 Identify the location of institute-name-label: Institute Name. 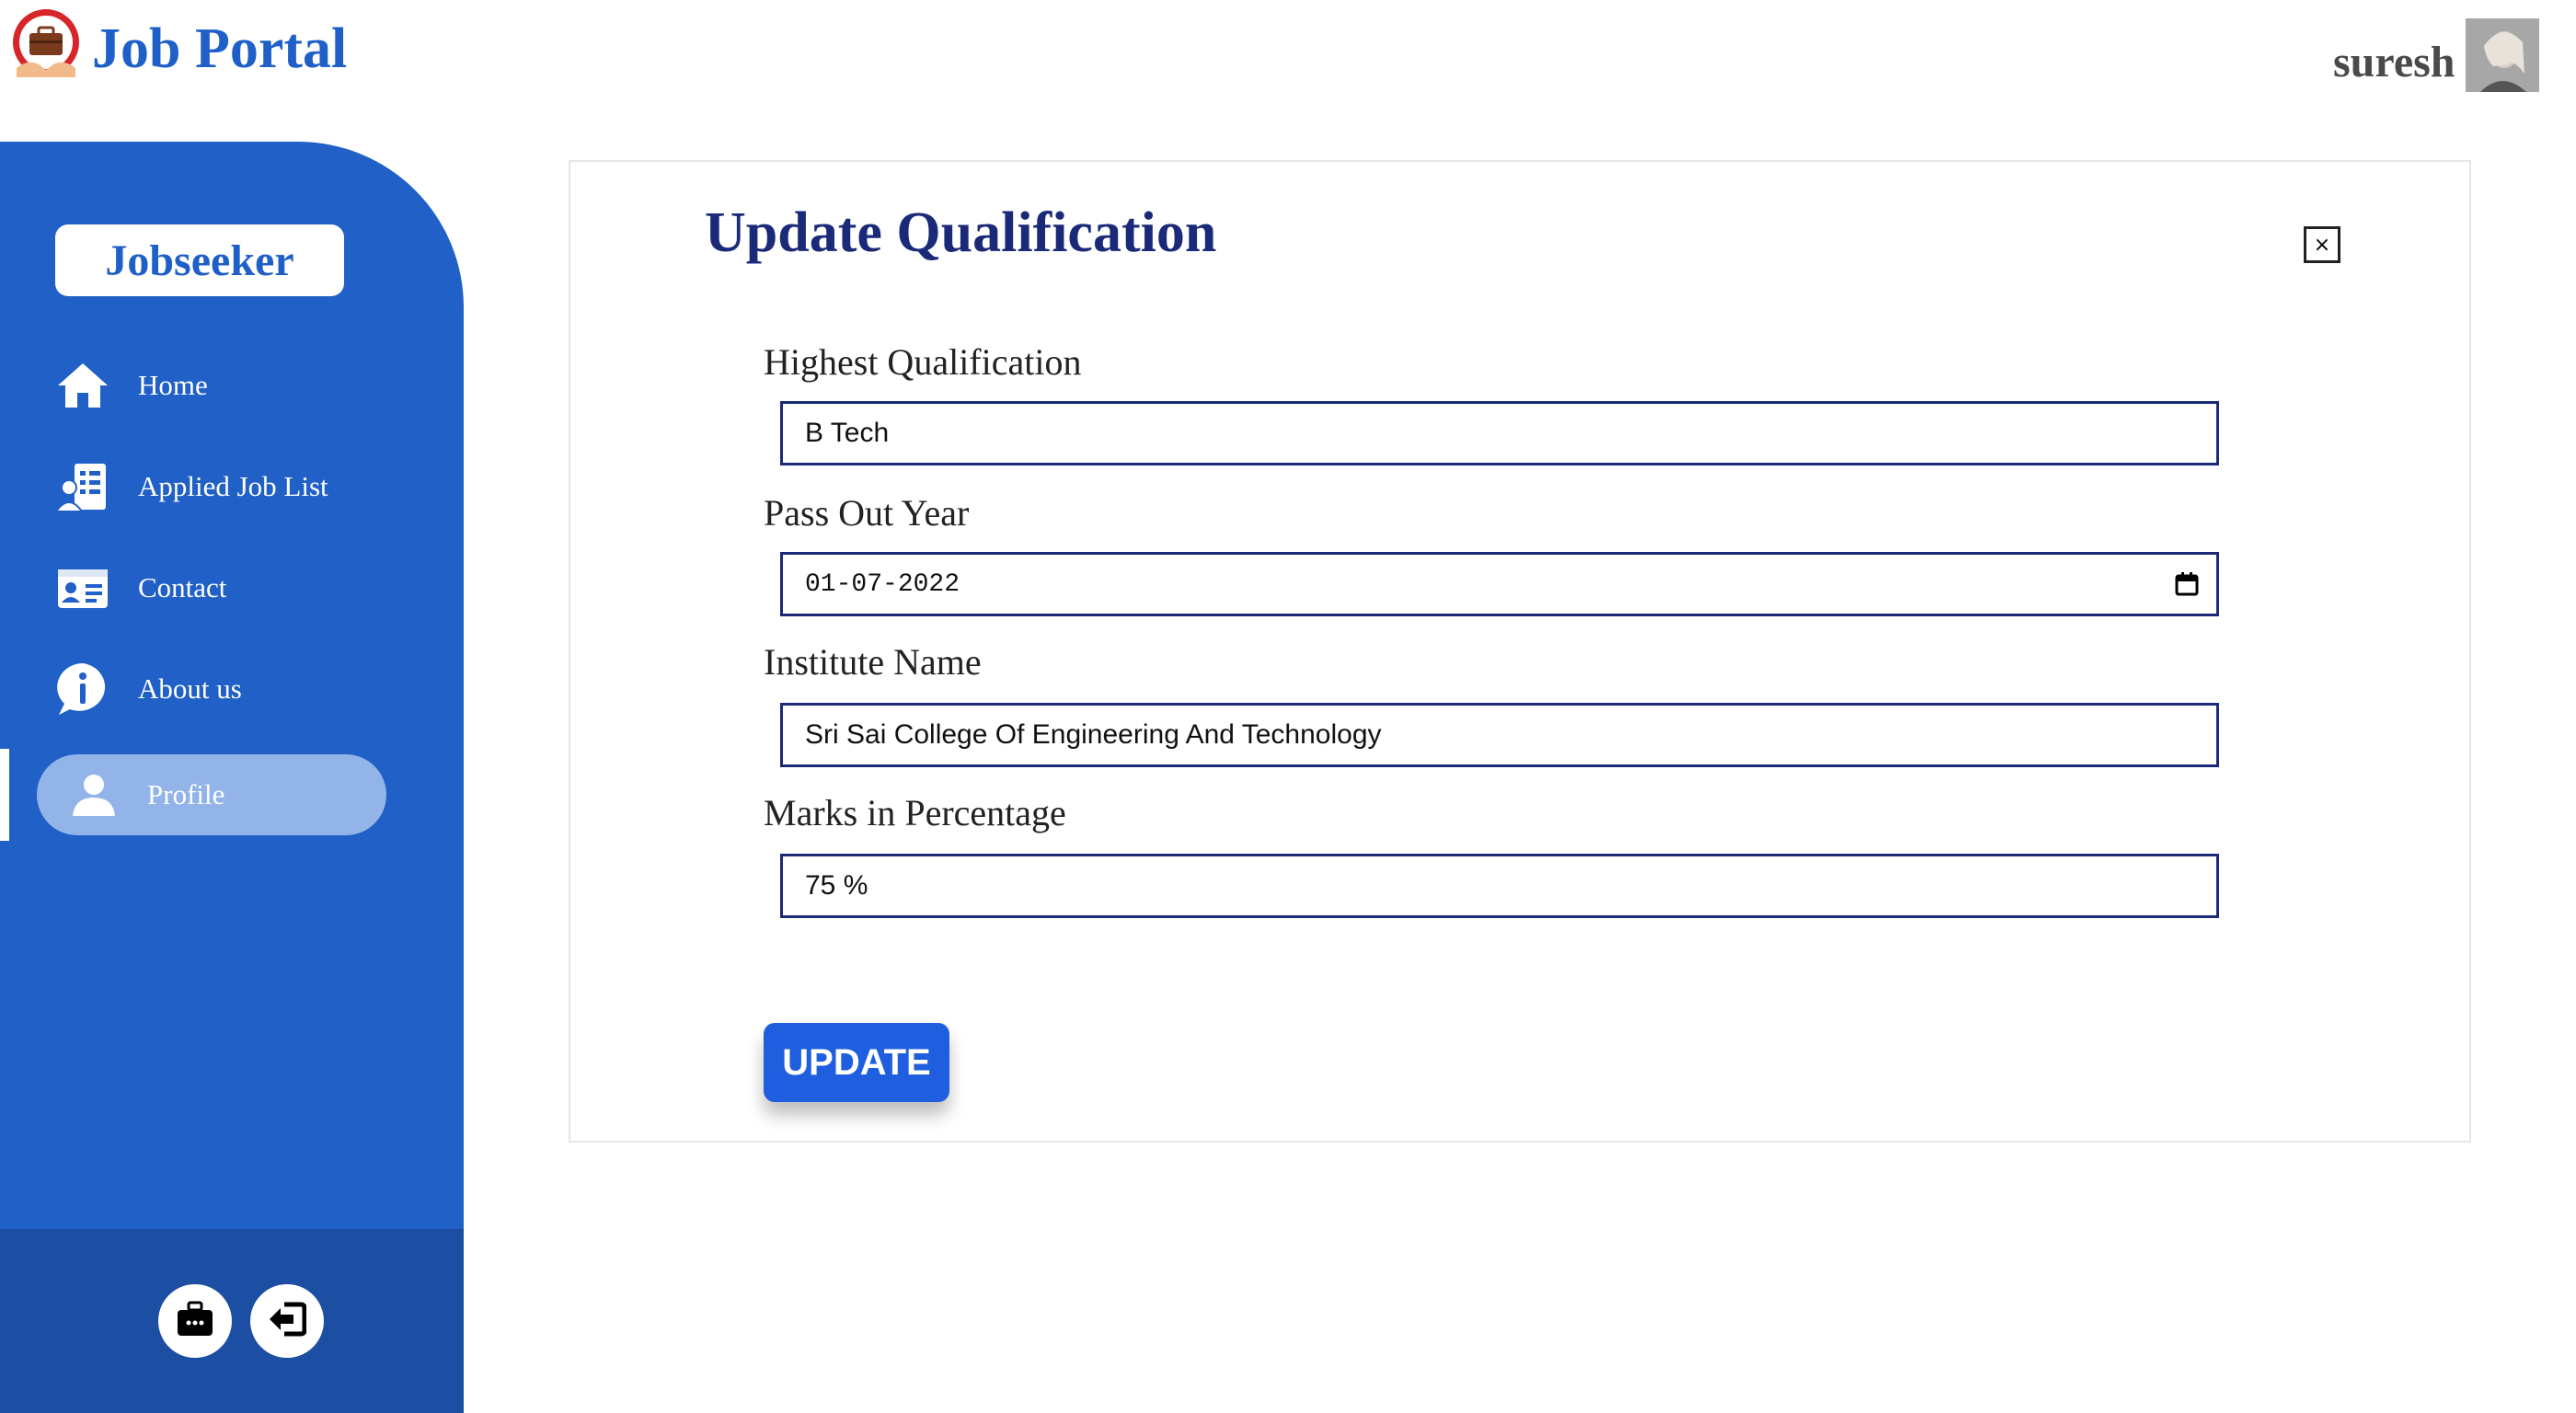
(873, 662).